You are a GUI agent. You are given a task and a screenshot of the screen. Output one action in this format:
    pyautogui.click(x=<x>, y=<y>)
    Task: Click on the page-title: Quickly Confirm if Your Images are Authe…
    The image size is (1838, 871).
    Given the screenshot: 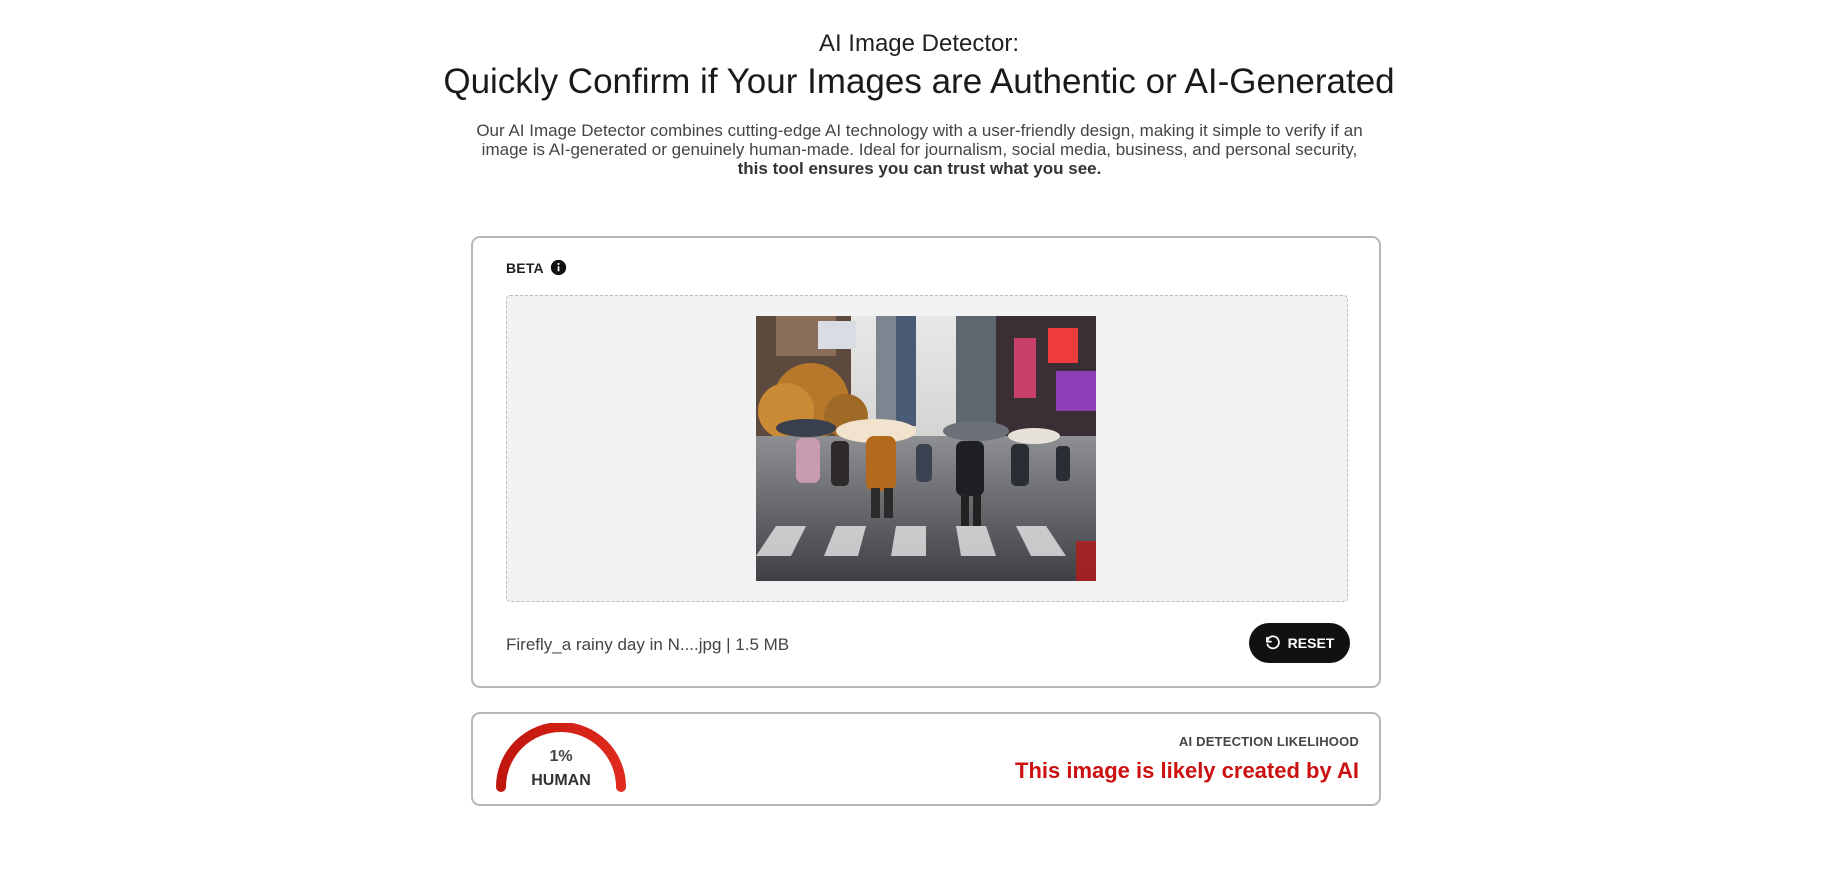 What is the action you would take?
    pyautogui.click(x=919, y=81)
    